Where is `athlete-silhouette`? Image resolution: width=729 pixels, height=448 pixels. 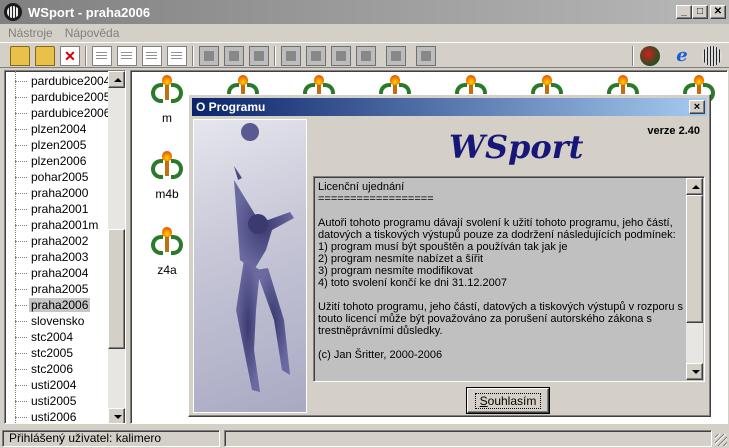
athlete-silhouette is located at coordinates (264, 257).